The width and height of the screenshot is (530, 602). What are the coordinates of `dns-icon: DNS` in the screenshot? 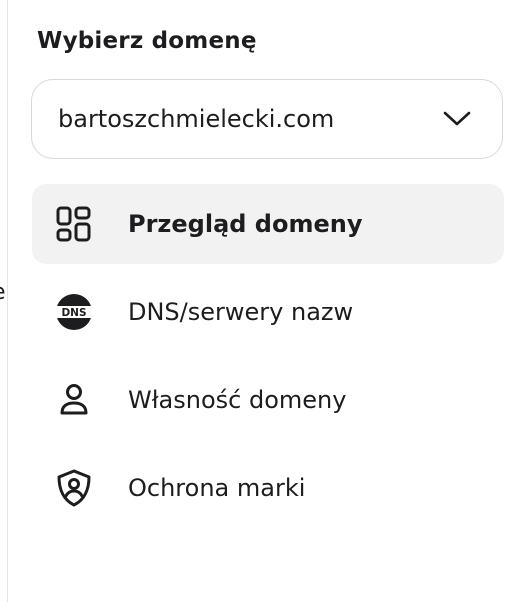 It's located at (74, 312).